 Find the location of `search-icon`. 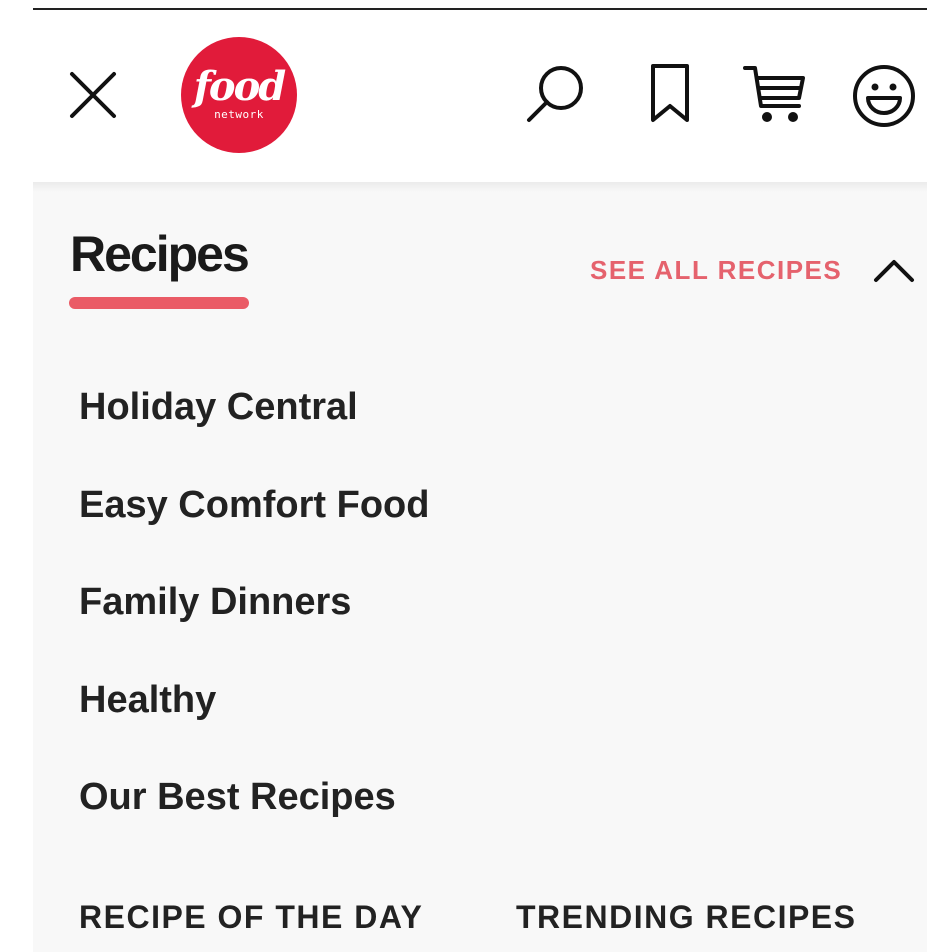

search-icon is located at coordinates (555, 94).